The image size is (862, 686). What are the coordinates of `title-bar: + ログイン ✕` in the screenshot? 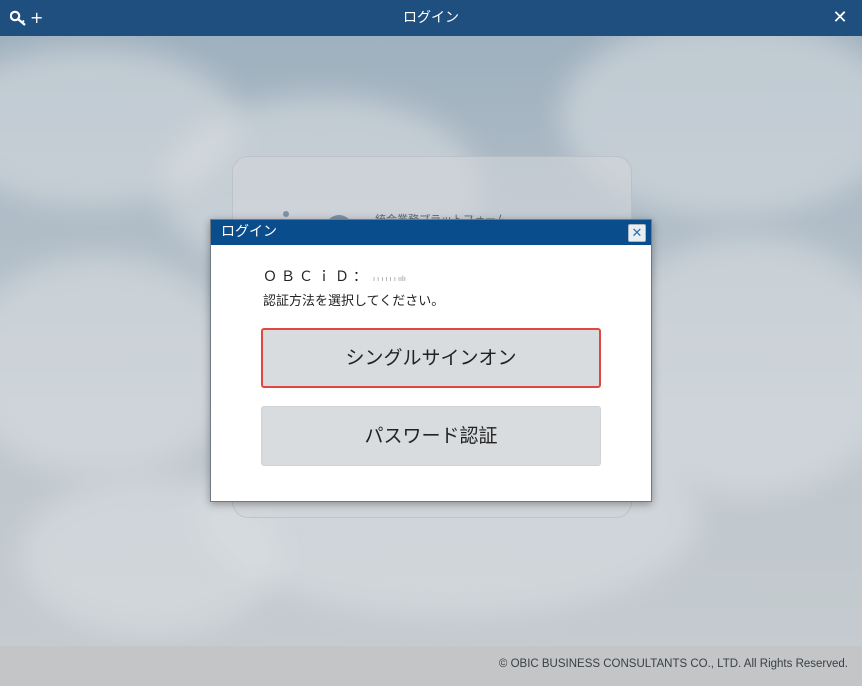 It's located at (431, 18).